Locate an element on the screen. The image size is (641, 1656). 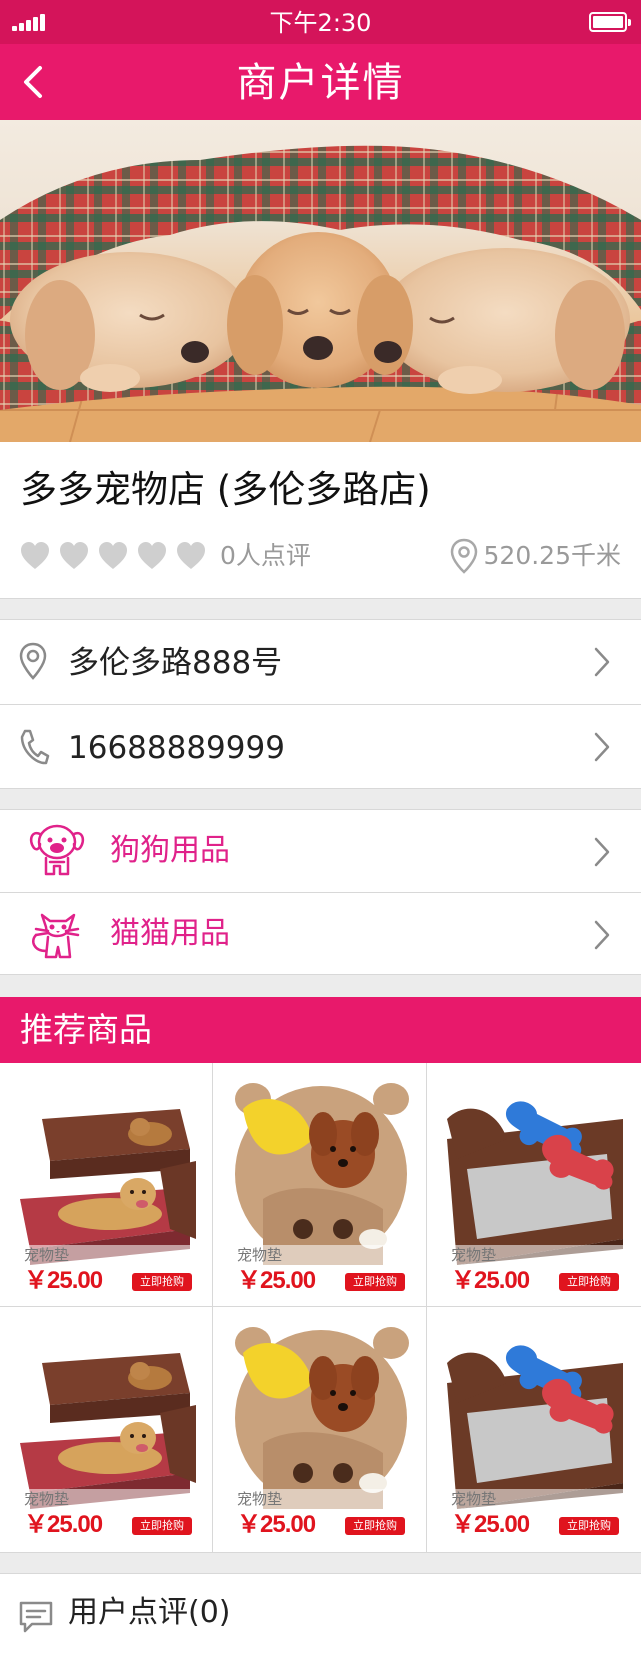
shop-name: 多多宠物店 (多伦多路店) is located at coordinates (225, 489).